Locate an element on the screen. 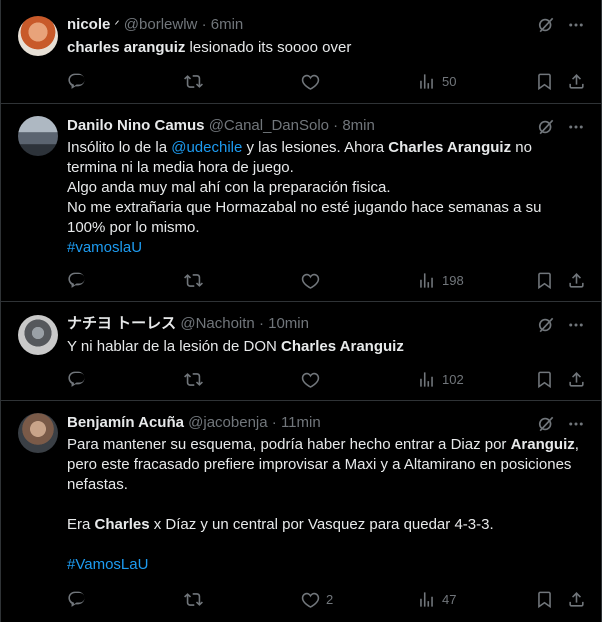 The height and width of the screenshot is (622, 602). author-handle: @Nachoitn is located at coordinates (217, 323).